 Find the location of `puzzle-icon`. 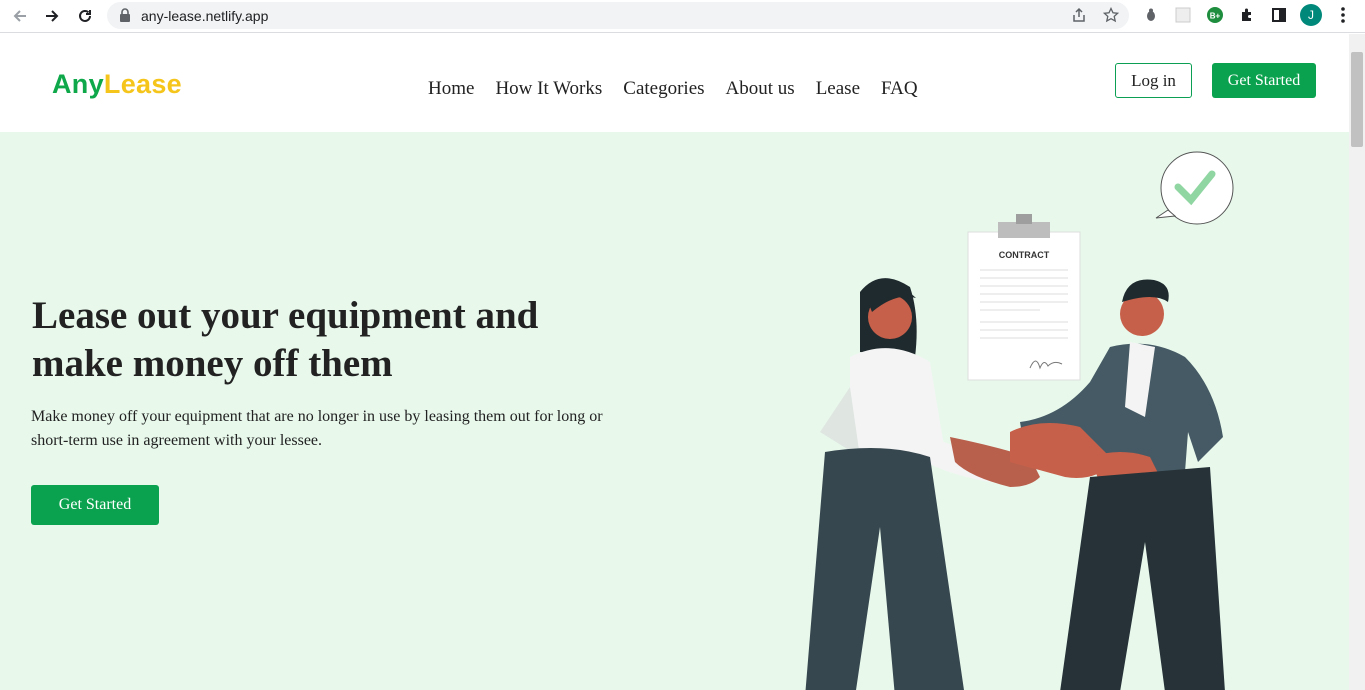

puzzle-icon is located at coordinates (1247, 15).